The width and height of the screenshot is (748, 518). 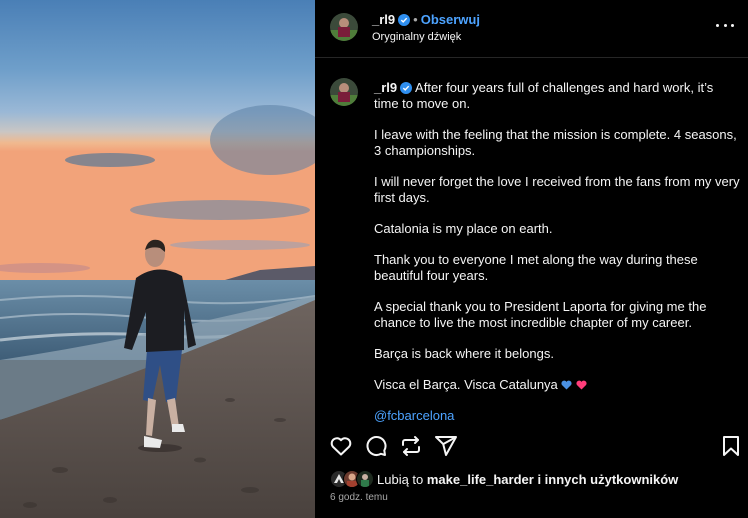 What do you see at coordinates (581, 384) in the screenshot?
I see `pink-heart-emoji` at bounding box center [581, 384].